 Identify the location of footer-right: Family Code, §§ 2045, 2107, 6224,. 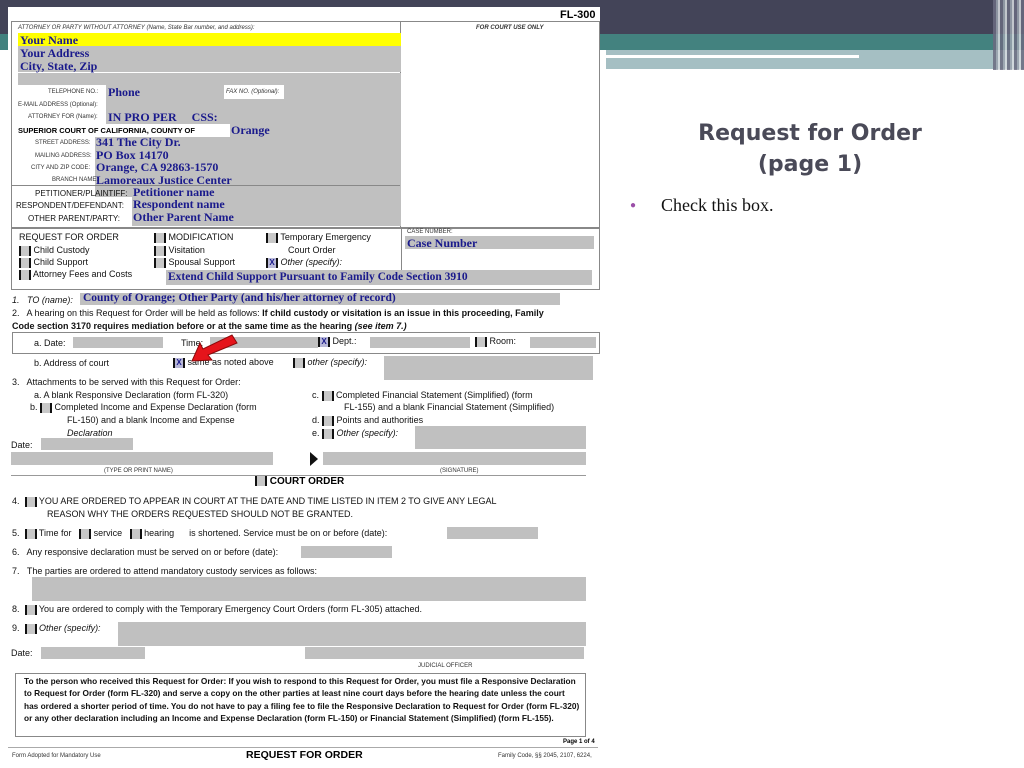
(545, 756).